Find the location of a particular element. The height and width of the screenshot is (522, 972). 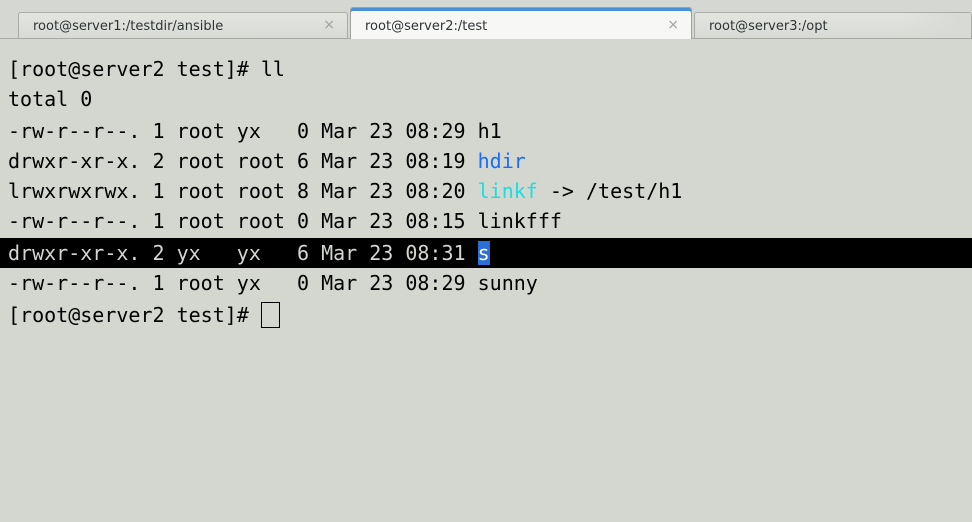

tab-server1: root@server1:/testdir/ansible × is located at coordinates (183, 25).